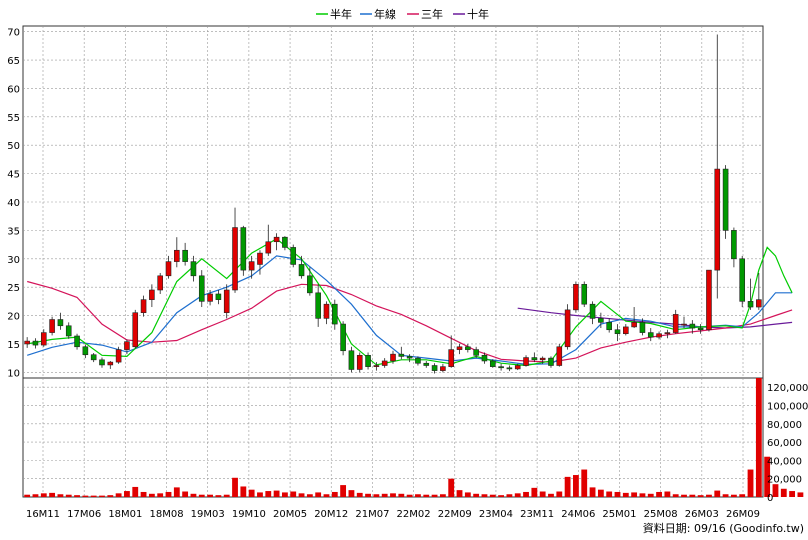 The image size is (808, 540). I want to click on volume-tick-label: 20,000, so click(784, 480).